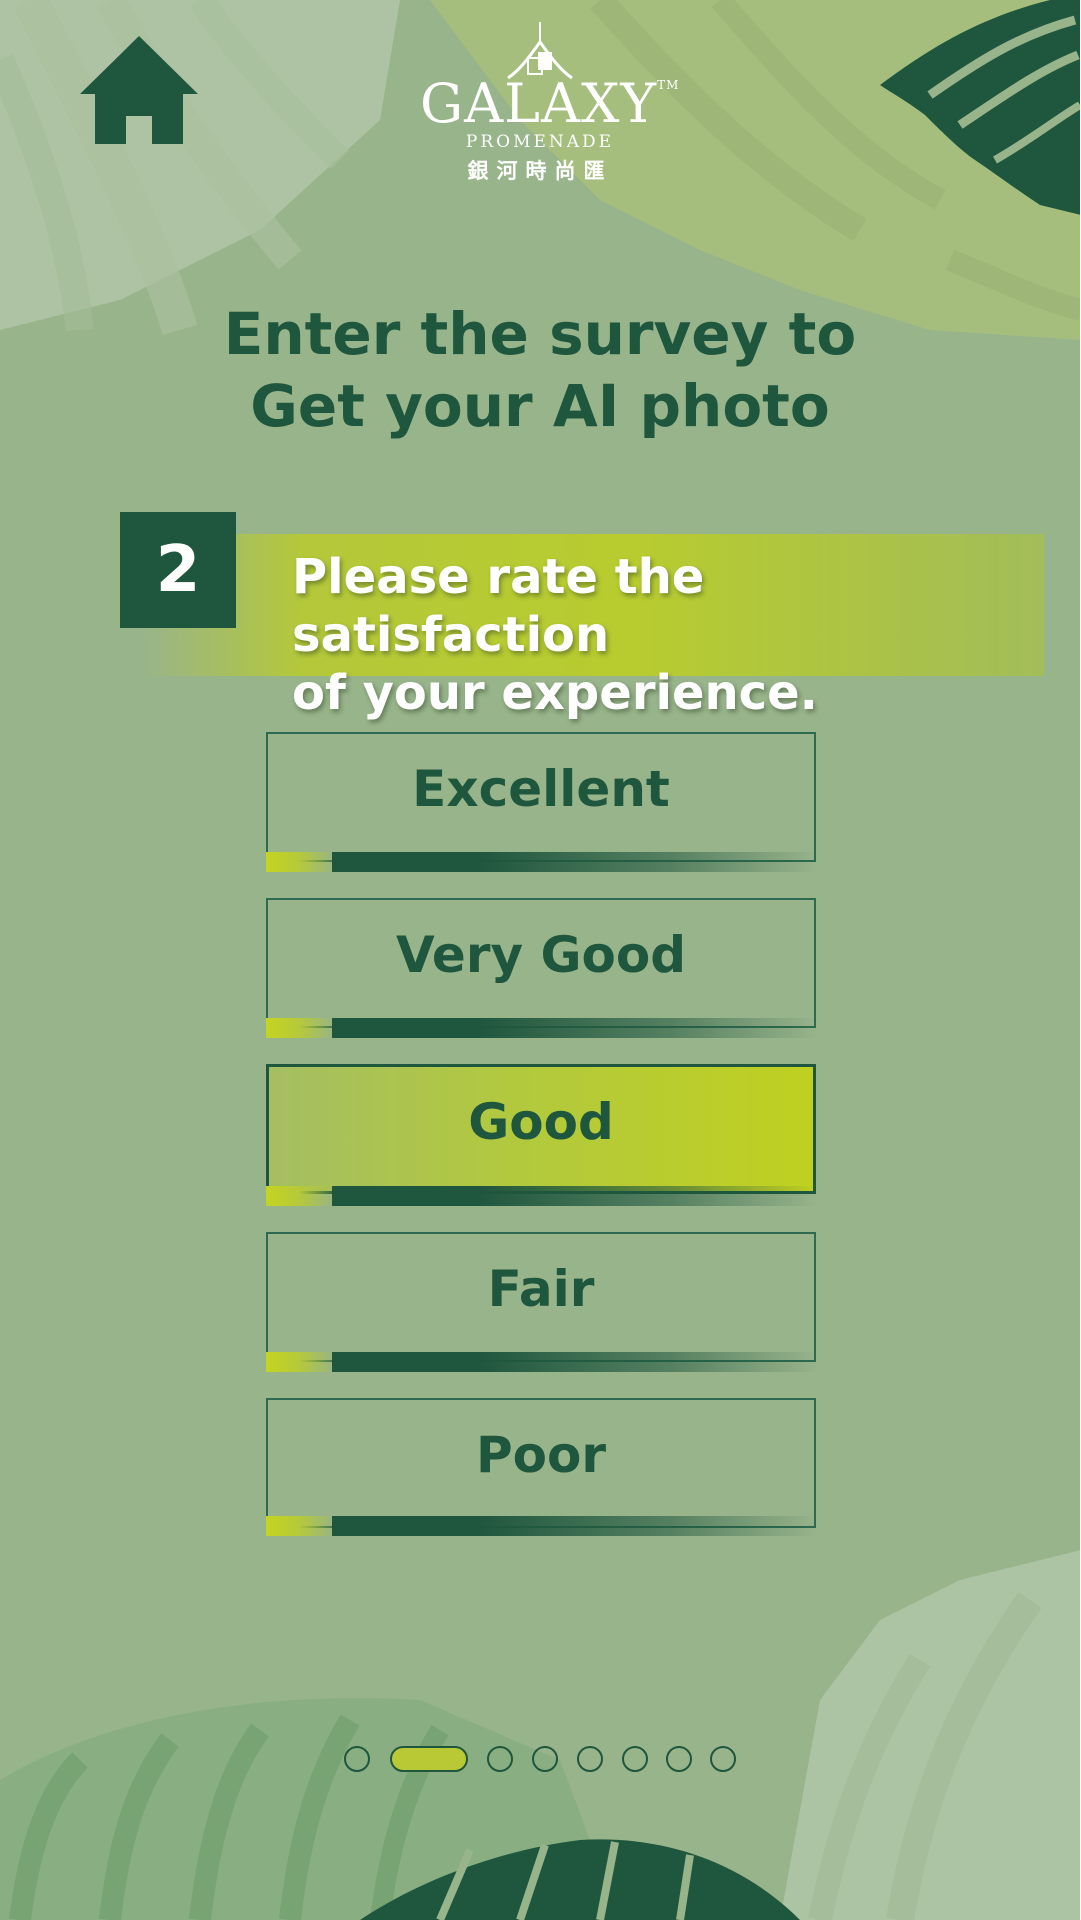  What do you see at coordinates (541, 955) in the screenshot?
I see `option-label: Very Good` at bounding box center [541, 955].